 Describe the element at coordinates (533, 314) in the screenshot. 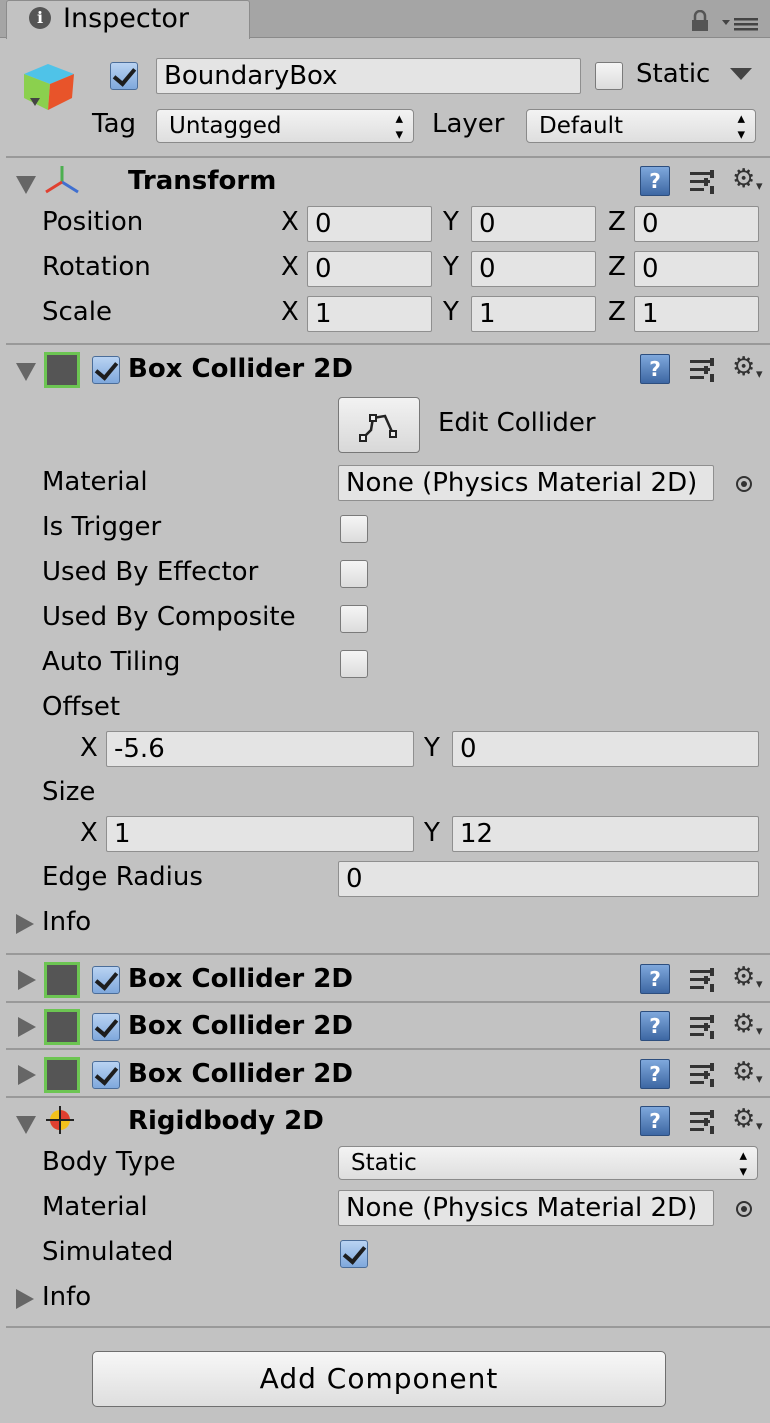

I see `scale-y-field: 1` at that location.